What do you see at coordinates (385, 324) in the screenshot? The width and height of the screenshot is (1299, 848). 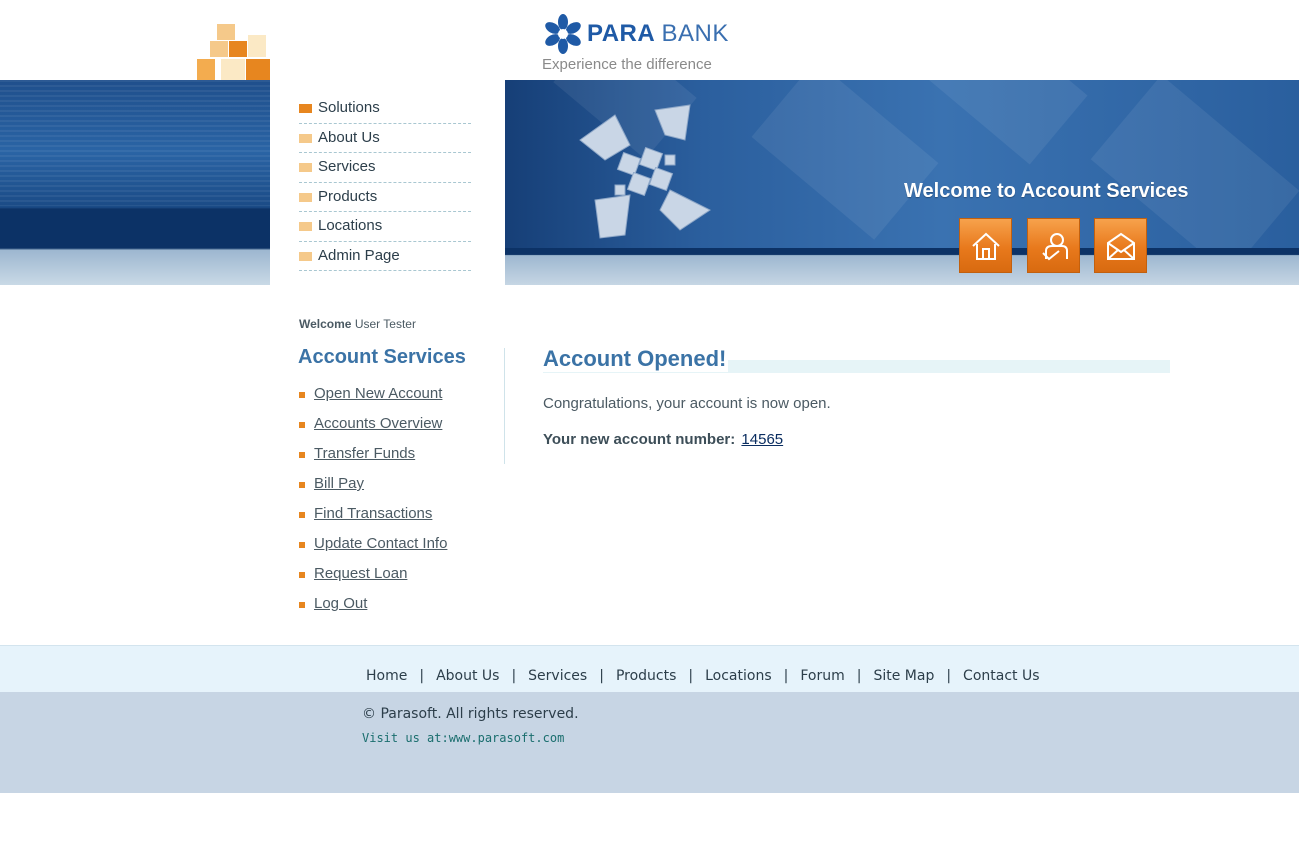 I see `user-name: User Tester` at bounding box center [385, 324].